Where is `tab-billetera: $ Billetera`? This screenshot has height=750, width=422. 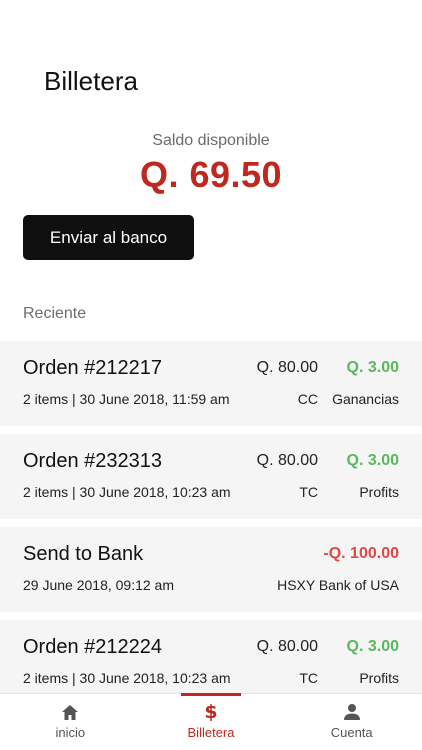 tab-billetera: $ Billetera is located at coordinates (211, 721).